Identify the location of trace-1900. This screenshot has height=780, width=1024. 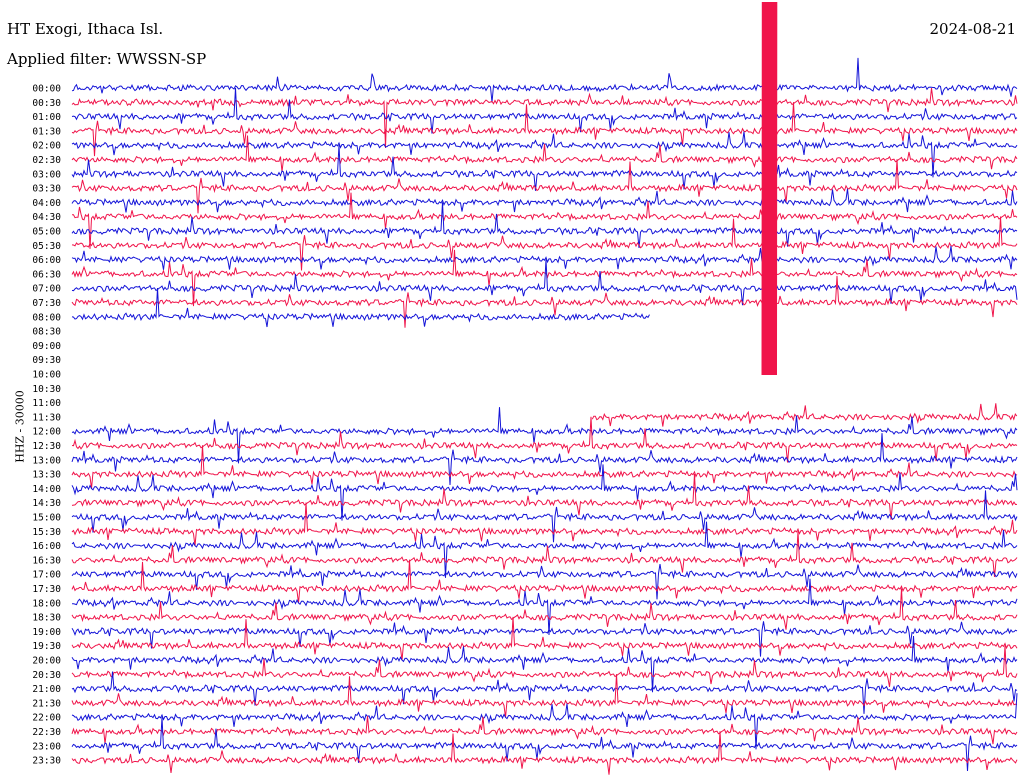
(544, 639).